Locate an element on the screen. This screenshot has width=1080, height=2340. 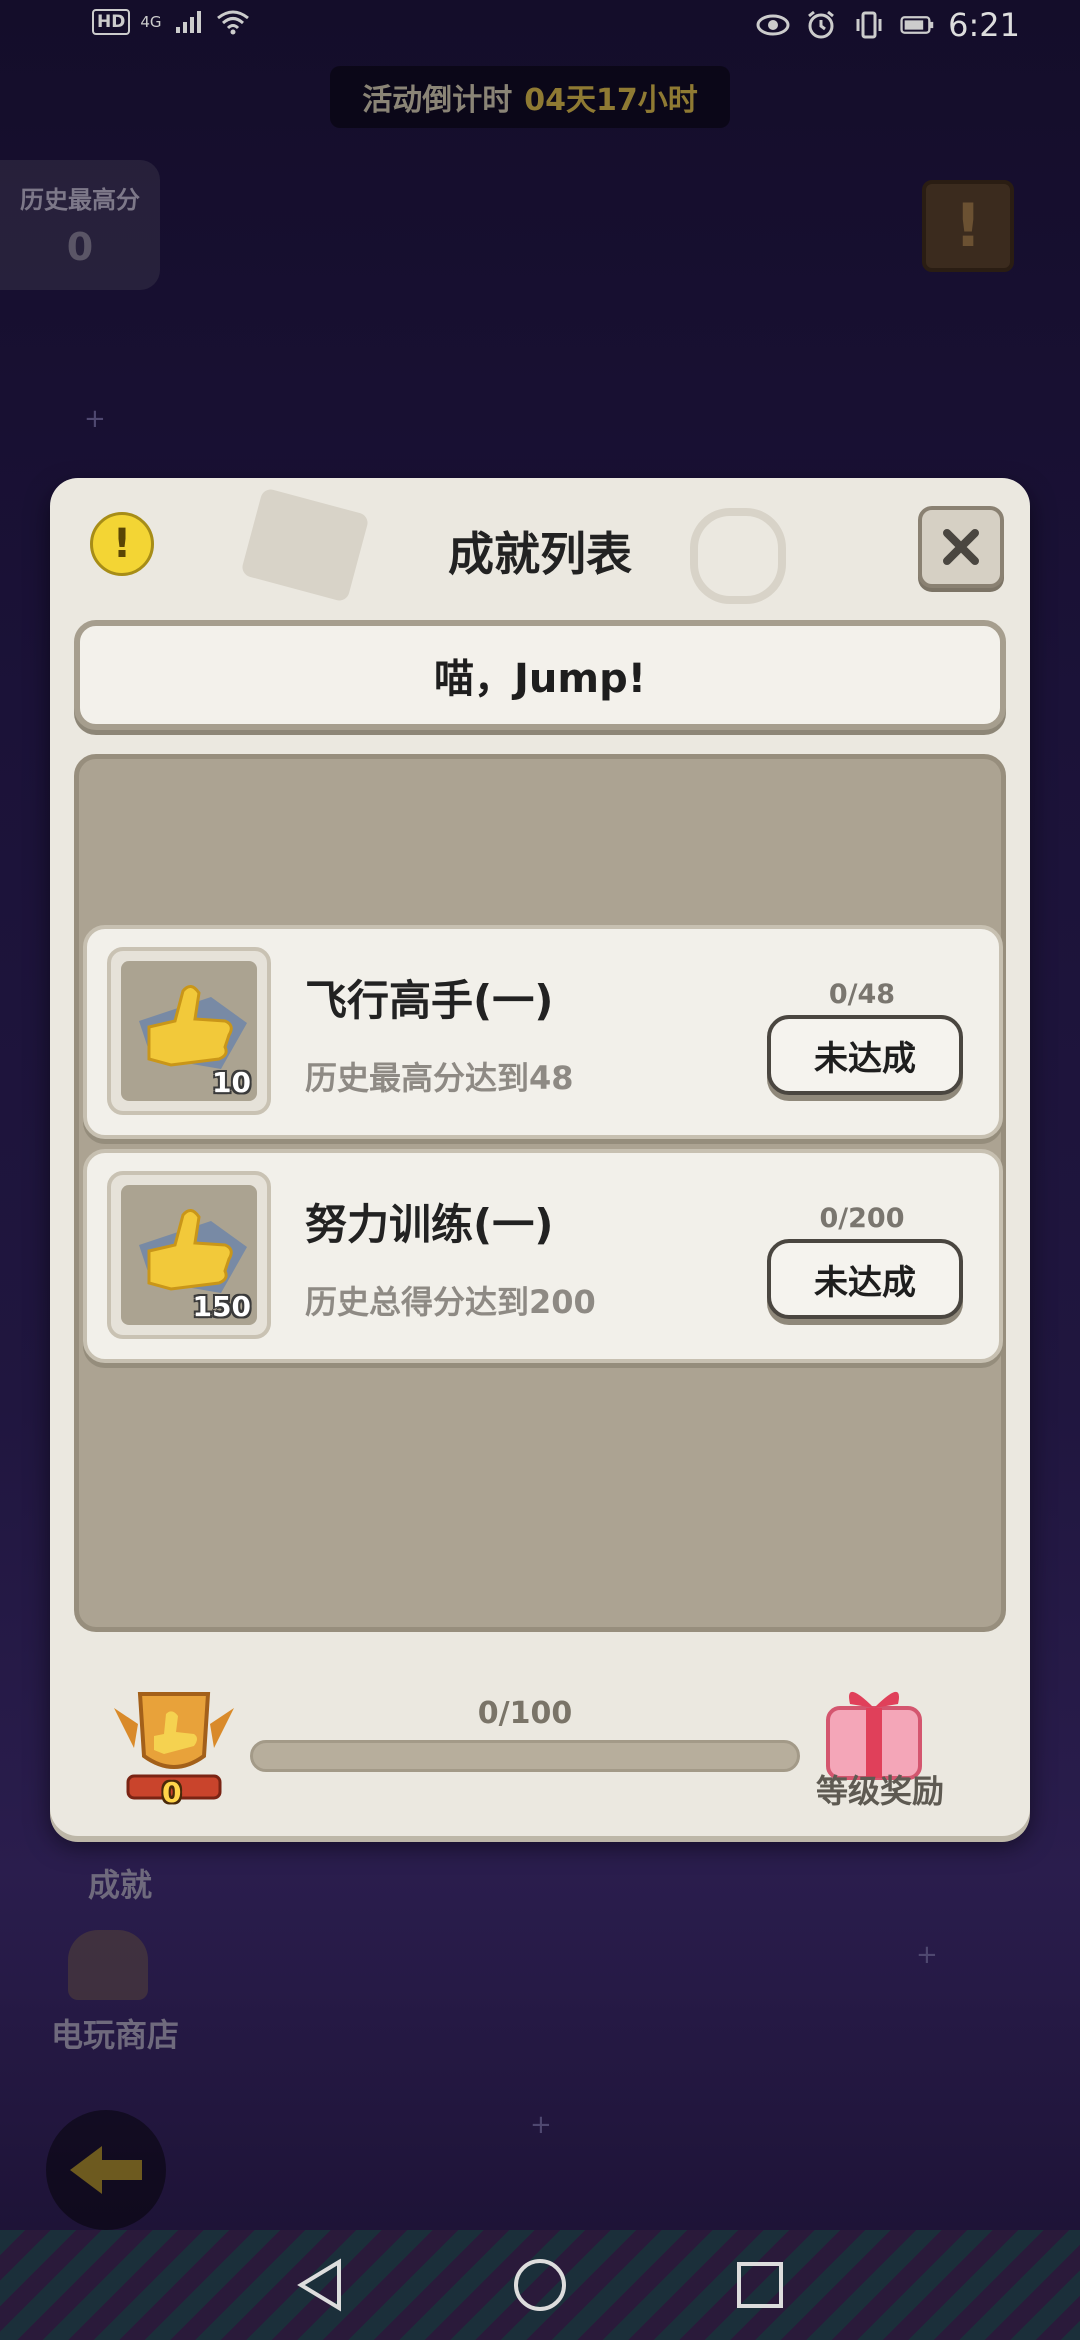
event-countdown: 活动倒计时 04天17小时 is located at coordinates (530, 97).